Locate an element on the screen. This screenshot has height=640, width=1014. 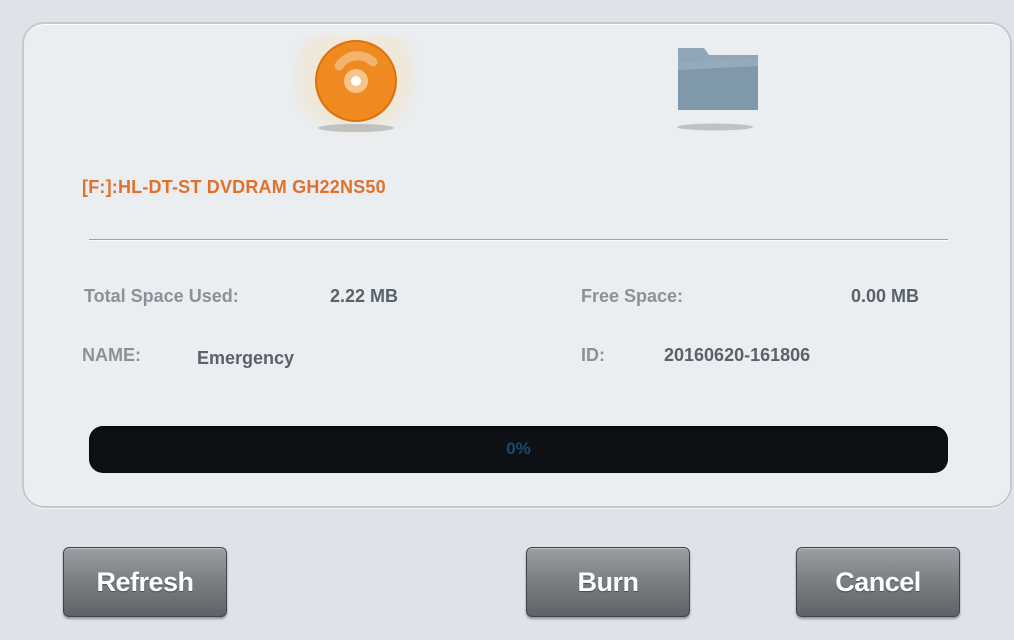
progress-text: 0% is located at coordinates (518, 448).